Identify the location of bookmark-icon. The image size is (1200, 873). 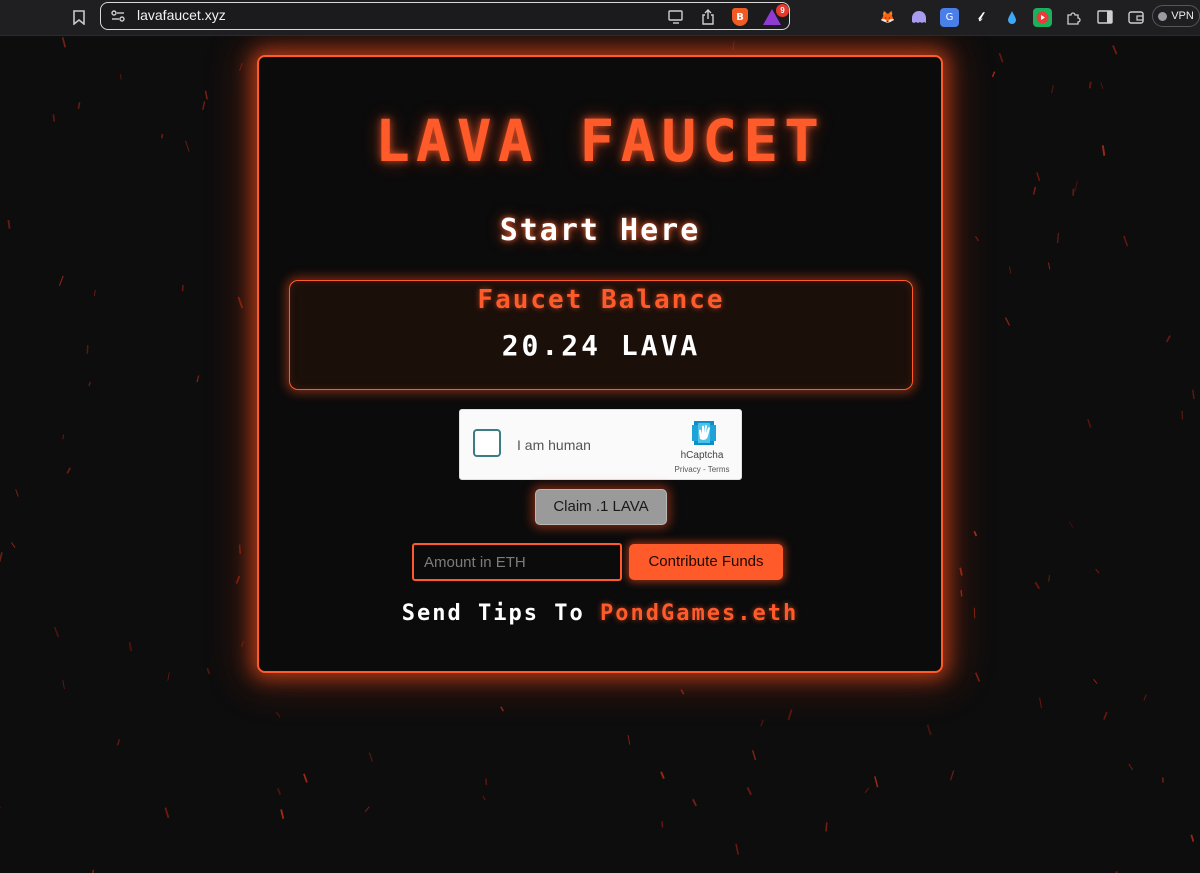
(79, 17).